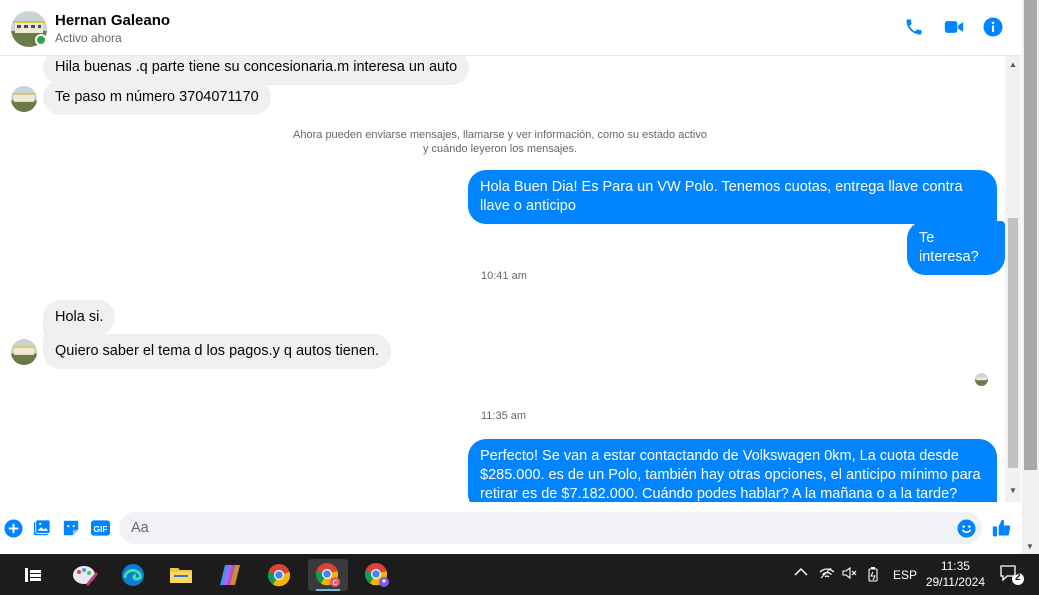 The height and width of the screenshot is (595, 1039). Describe the element at coordinates (905, 575) in the screenshot. I see `language-indicator: ESP` at that location.